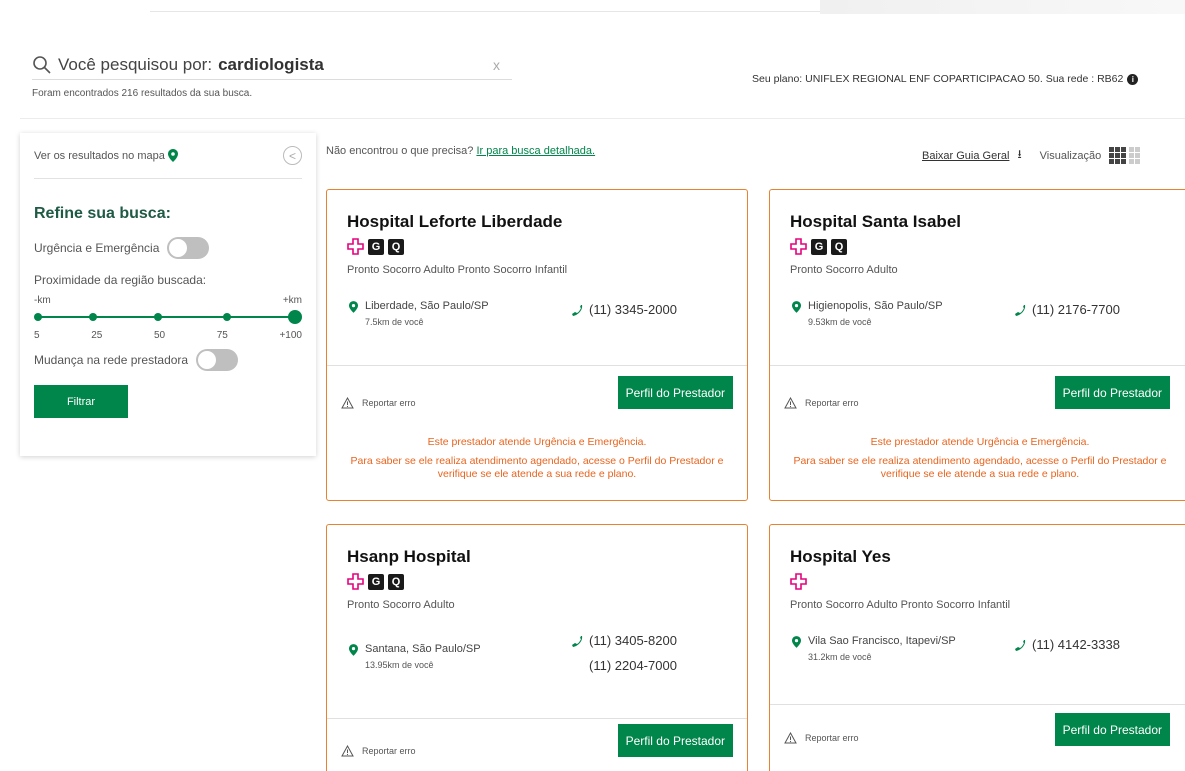 Image resolution: width=1185 pixels, height=771 pixels. What do you see at coordinates (400, 151) in the screenshot?
I see `not-found-text: Não encontrou o que precisa?` at bounding box center [400, 151].